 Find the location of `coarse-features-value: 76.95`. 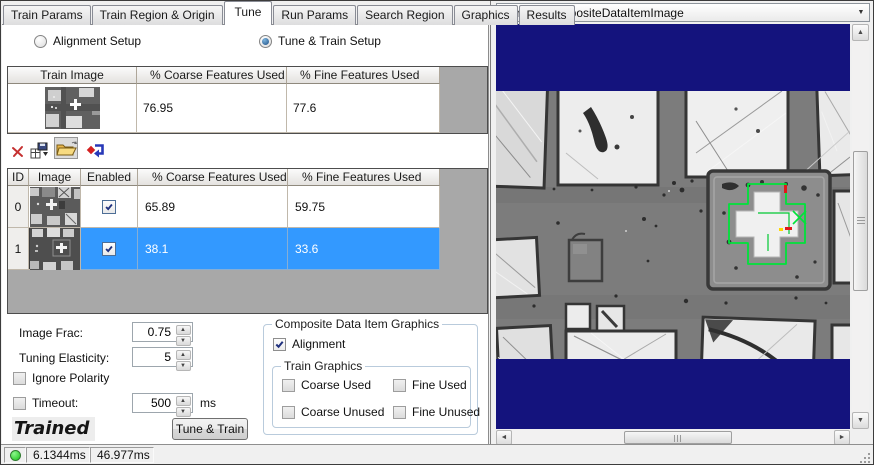

coarse-features-value: 76.95 is located at coordinates (212, 108).